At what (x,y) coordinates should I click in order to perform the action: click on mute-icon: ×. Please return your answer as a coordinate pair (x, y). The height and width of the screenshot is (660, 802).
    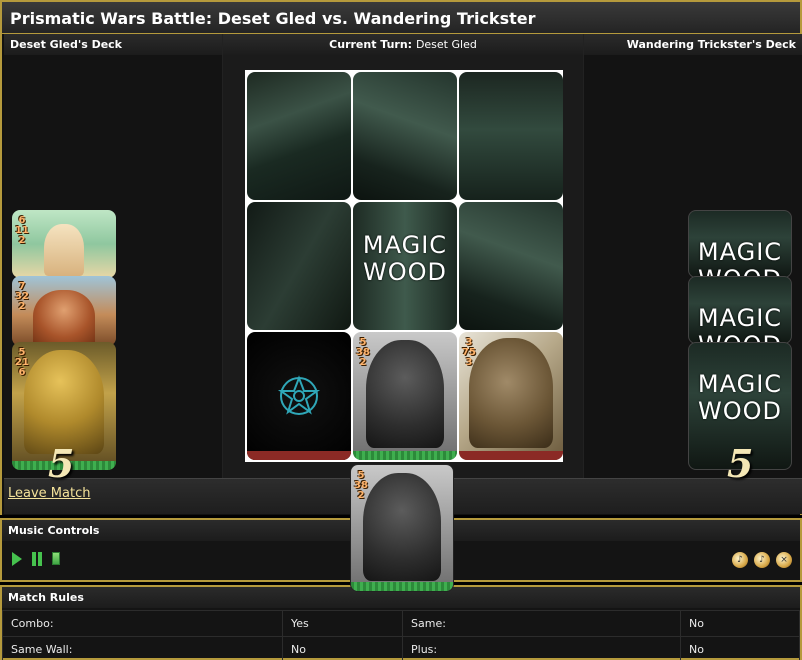
    Looking at the image, I should click on (784, 560).